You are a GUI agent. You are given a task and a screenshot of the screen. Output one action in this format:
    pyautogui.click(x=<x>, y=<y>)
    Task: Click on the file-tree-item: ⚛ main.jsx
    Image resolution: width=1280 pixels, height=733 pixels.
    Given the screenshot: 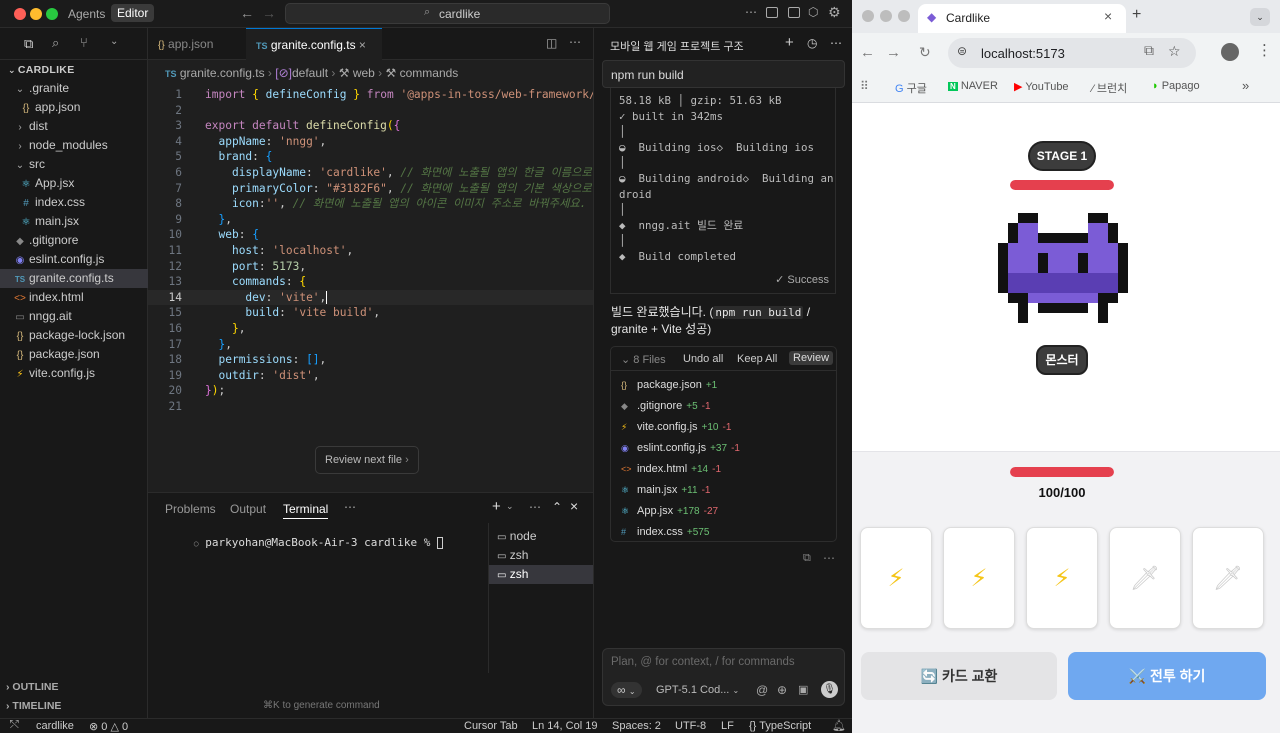 What is the action you would take?
    pyautogui.click(x=74, y=221)
    